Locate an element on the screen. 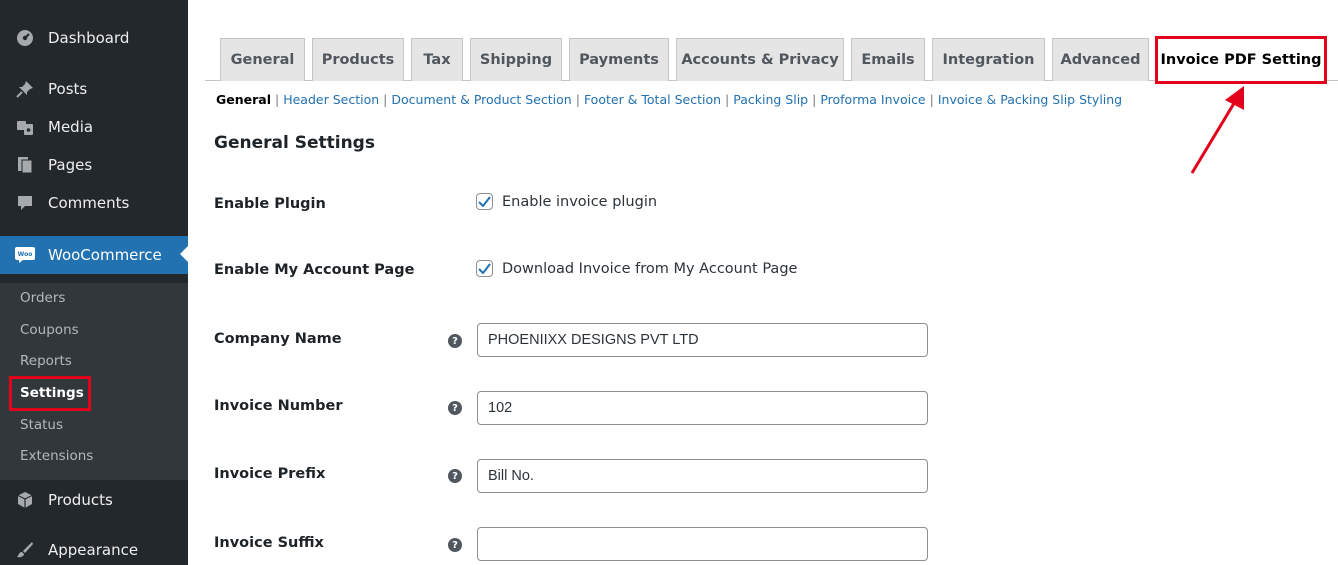 The image size is (1338, 565). annotation-arrow-icon is located at coordinates (1217, 130).